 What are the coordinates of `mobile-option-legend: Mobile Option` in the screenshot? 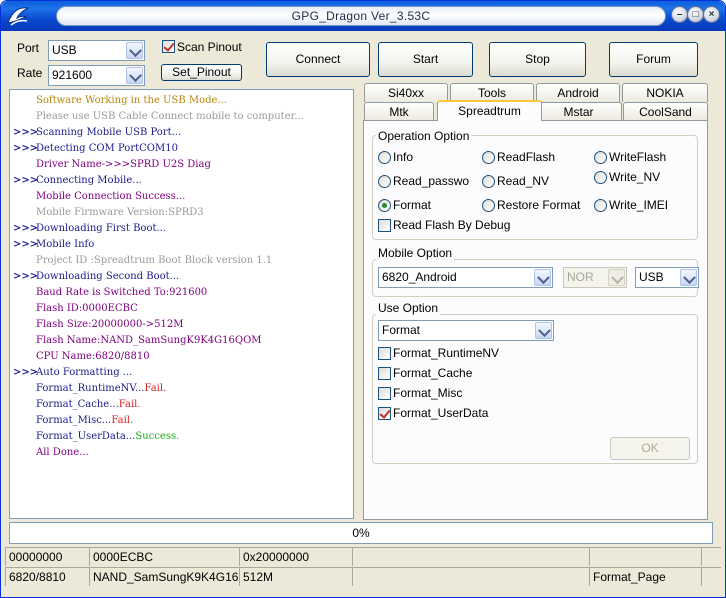 It's located at (415, 253).